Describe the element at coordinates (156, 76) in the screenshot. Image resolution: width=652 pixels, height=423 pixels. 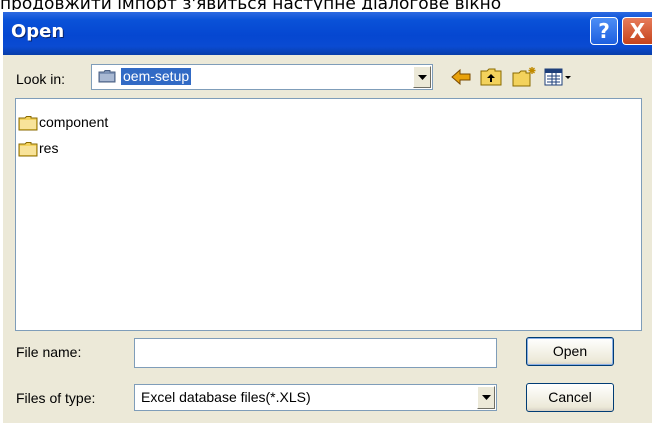
I see `look-in-value: oem-setup` at that location.